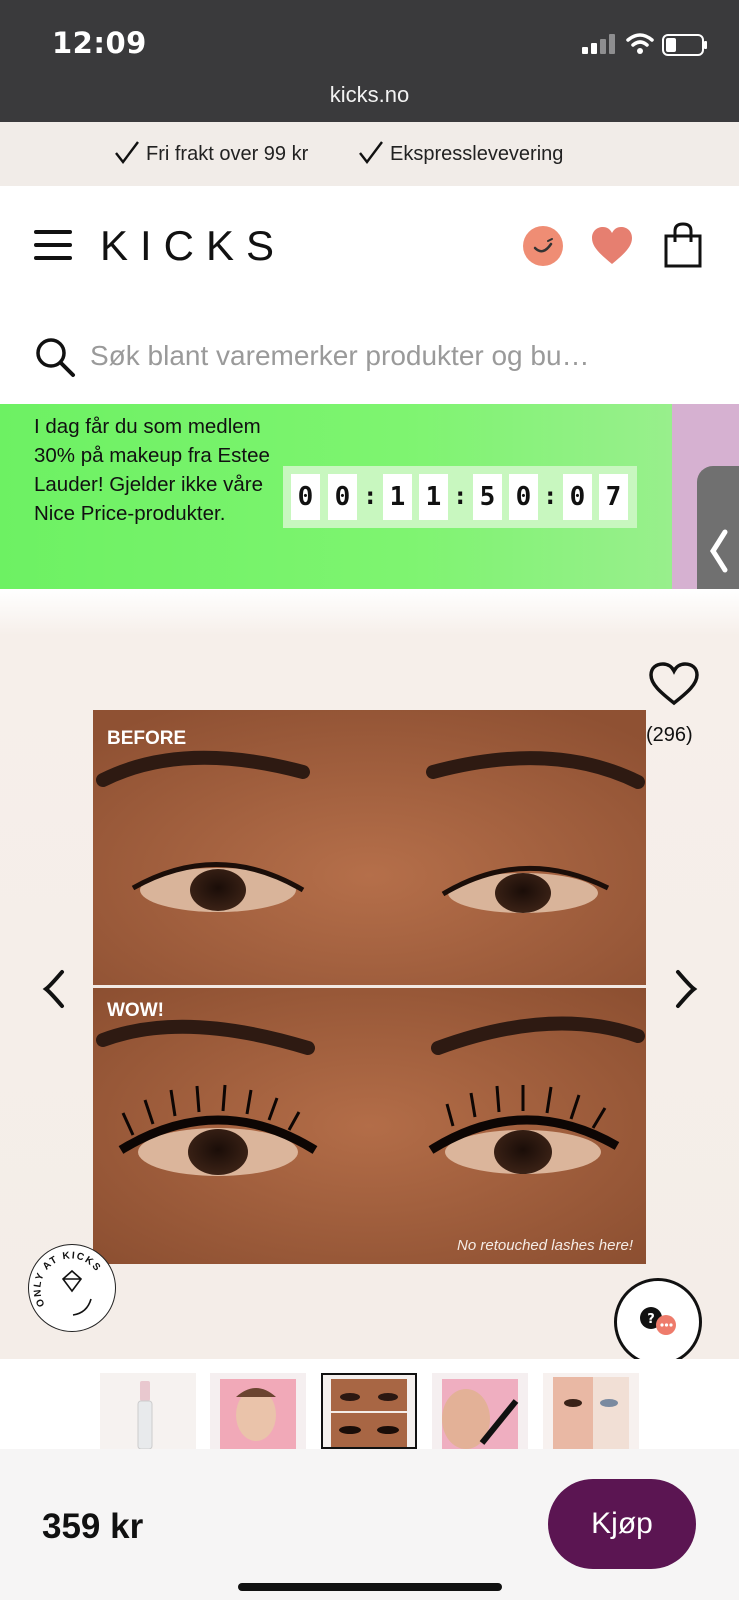 This screenshot has width=739, height=1600. I want to click on thumbnail-strip, so click(369, 1404).